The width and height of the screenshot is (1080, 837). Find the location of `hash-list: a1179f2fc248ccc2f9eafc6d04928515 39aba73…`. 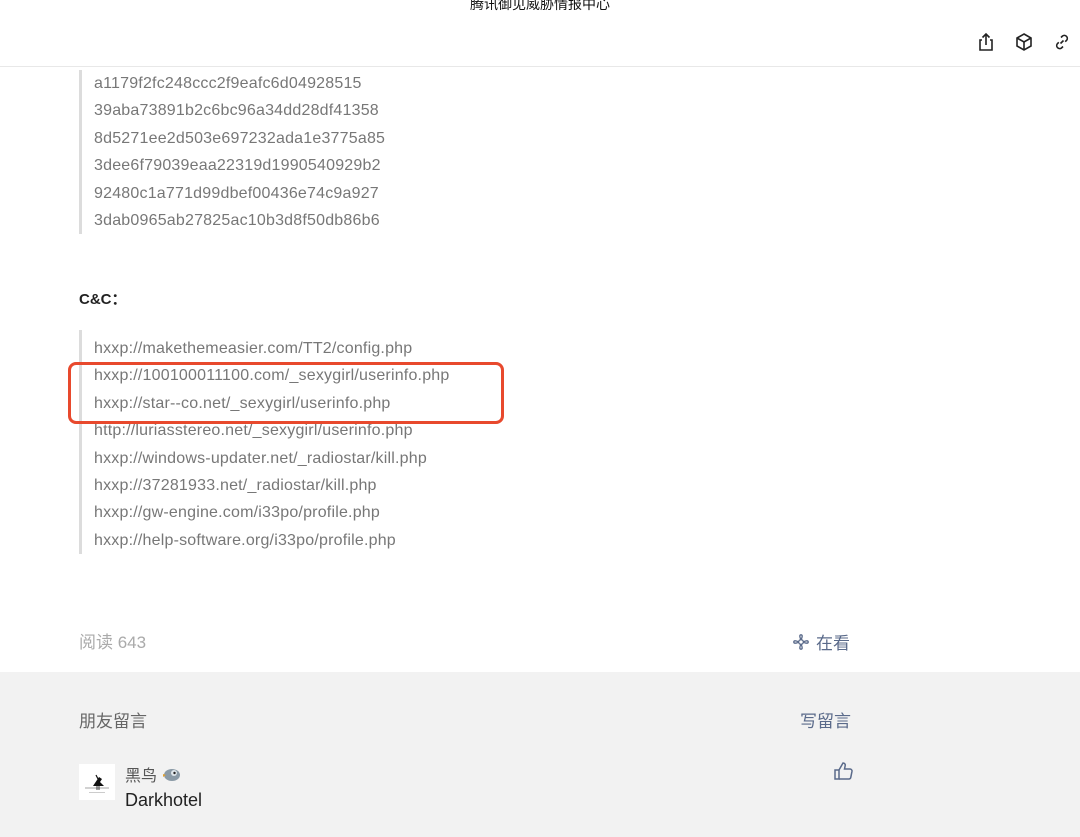

hash-list: a1179f2fc248ccc2f9eafc6d04928515 39aba73… is located at coordinates (232, 152).